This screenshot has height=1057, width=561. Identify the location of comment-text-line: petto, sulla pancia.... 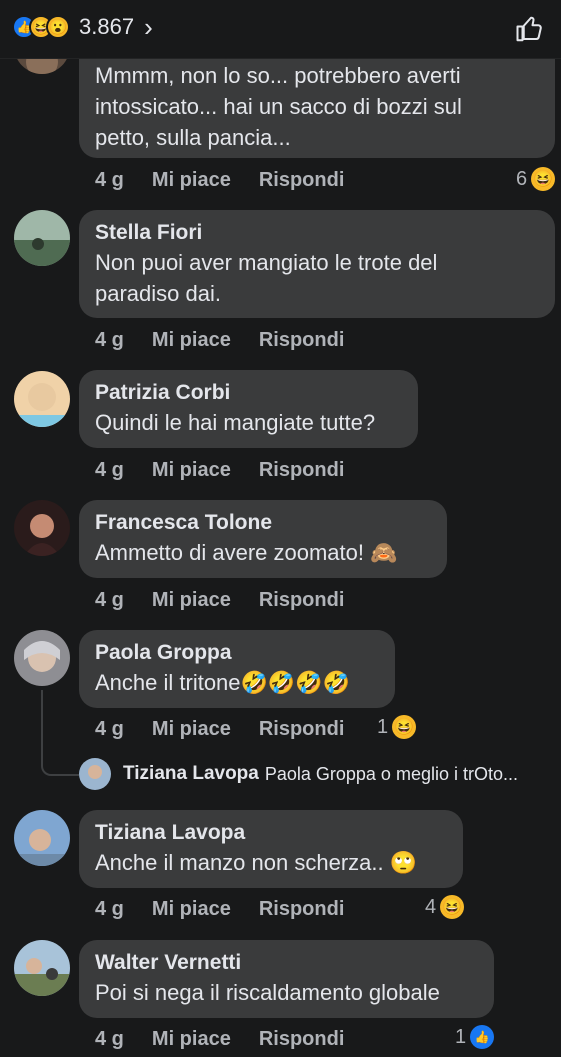
(193, 137).